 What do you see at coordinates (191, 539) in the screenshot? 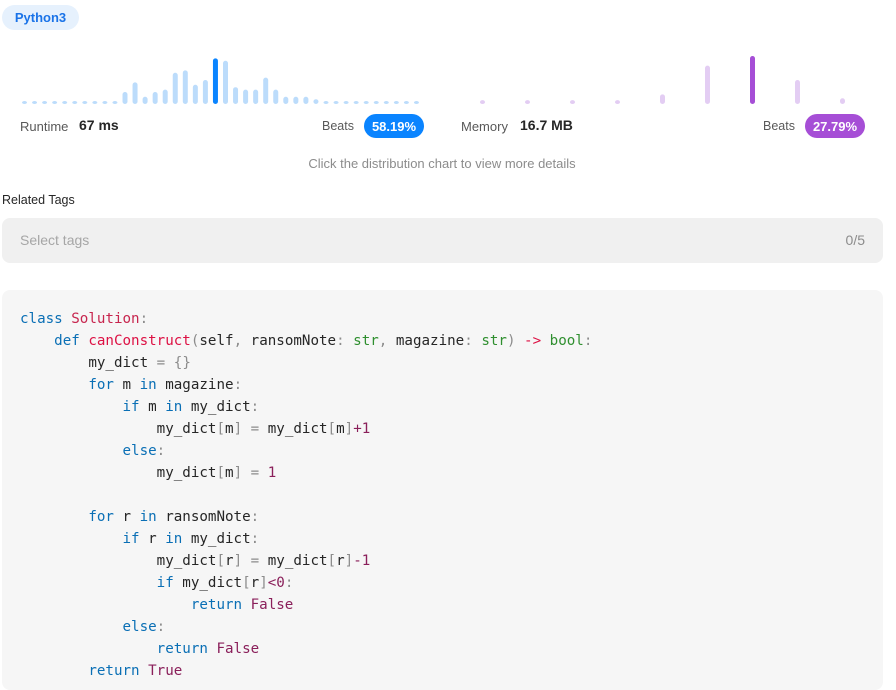
I see `code-line: if r in my_dict:` at bounding box center [191, 539].